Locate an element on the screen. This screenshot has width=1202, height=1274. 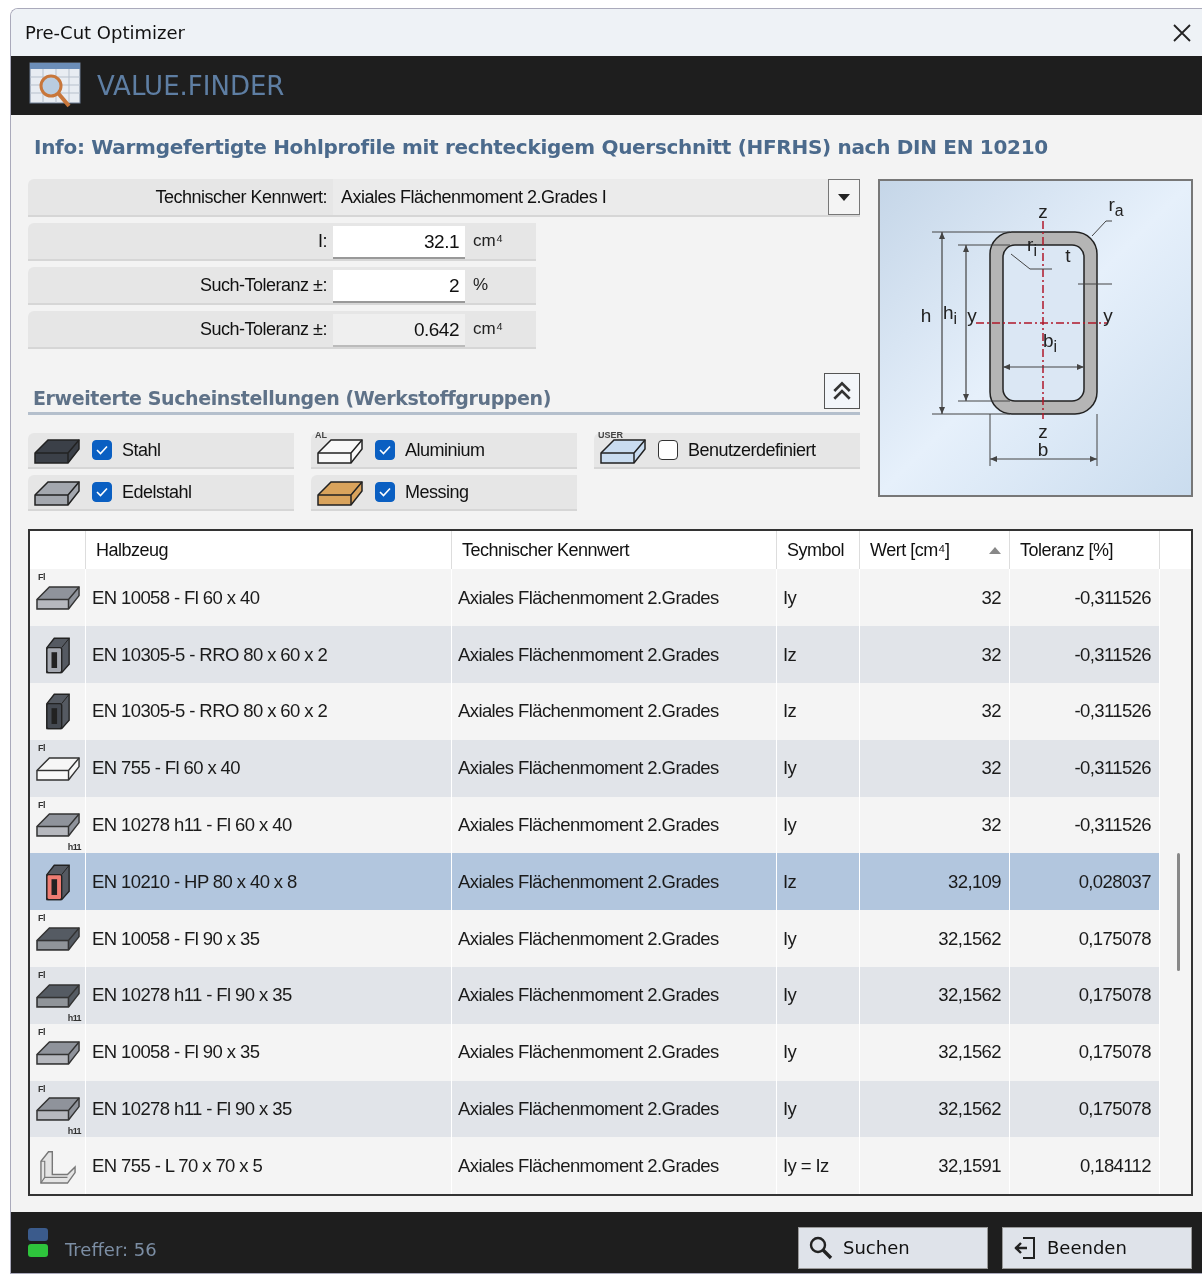
dimension-label: h$_{i}$ is located at coordinates (950, 315).